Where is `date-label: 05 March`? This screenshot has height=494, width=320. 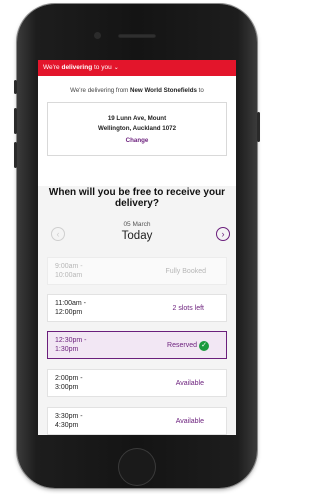
date-label: 05 March is located at coordinates (137, 224).